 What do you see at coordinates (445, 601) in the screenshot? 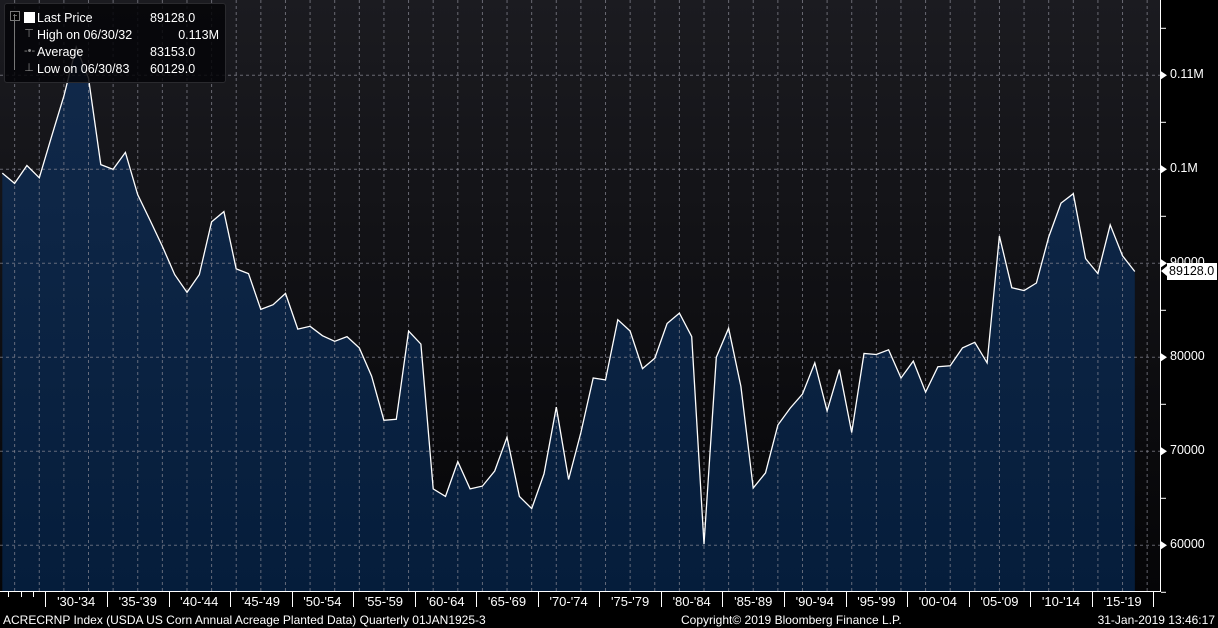
I see `x-tick-label: '60-'64` at bounding box center [445, 601].